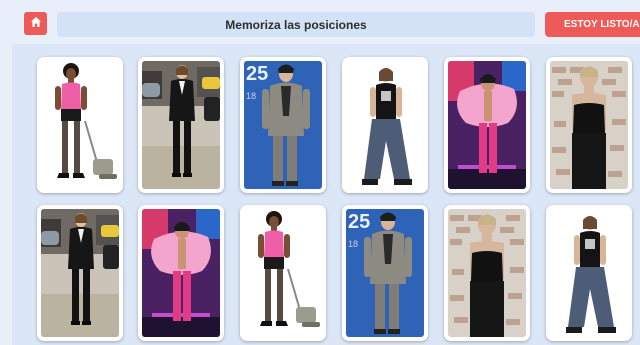  Describe the element at coordinates (296, 24) in the screenshot. I see `page-title: Memoriza las posiciones` at that location.